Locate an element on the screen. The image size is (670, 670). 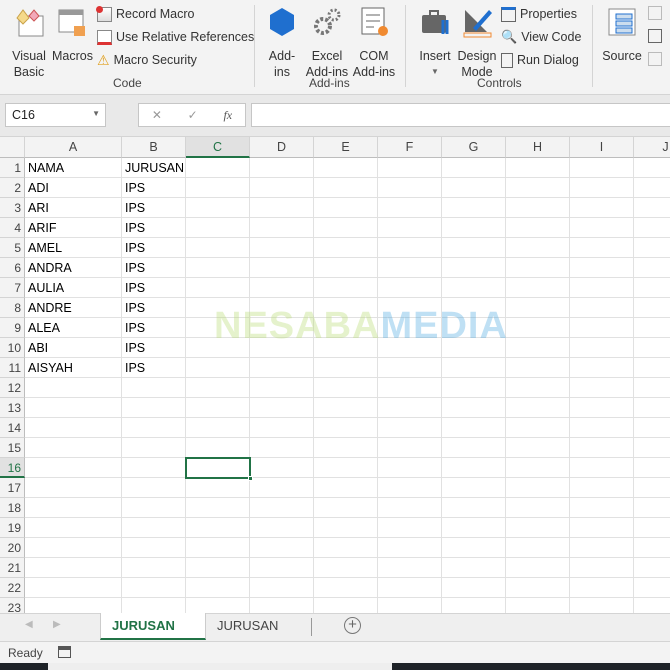
row-header: 12 is located at coordinates (12, 388).